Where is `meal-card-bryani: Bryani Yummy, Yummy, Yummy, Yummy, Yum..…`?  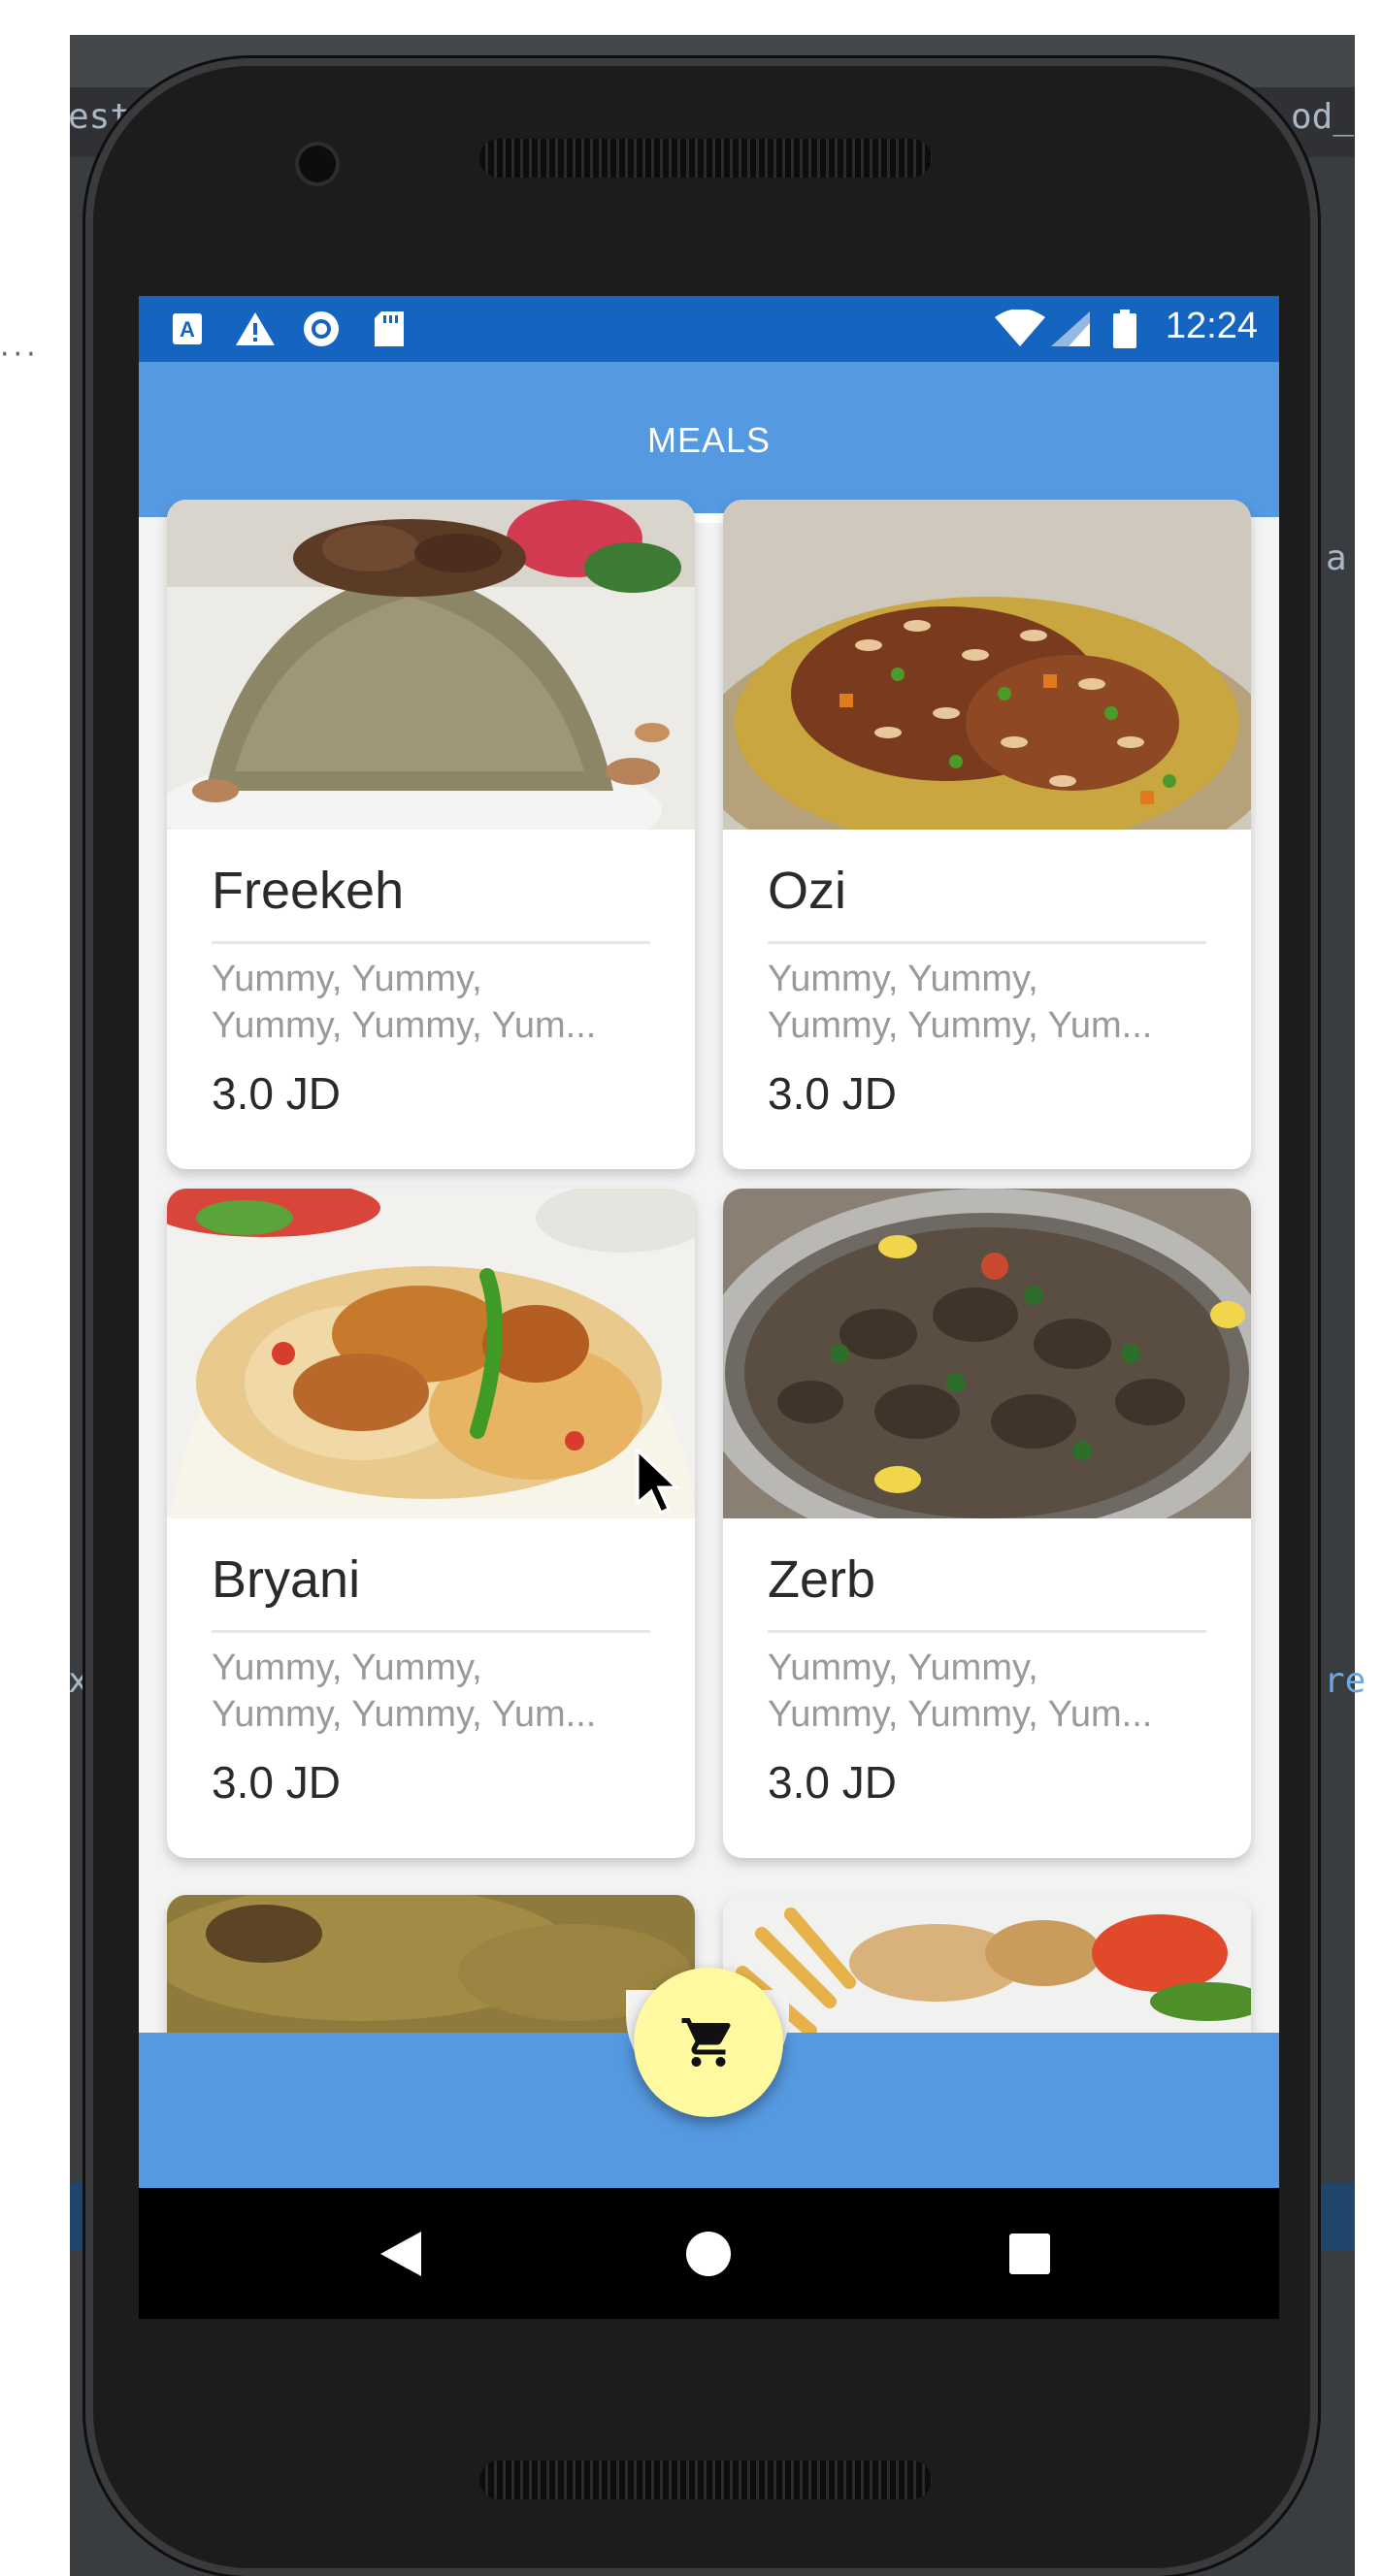 meal-card-bryani: Bryani Yummy, Yummy, Yummy, Yummy, Yum..… is located at coordinates (431, 1523).